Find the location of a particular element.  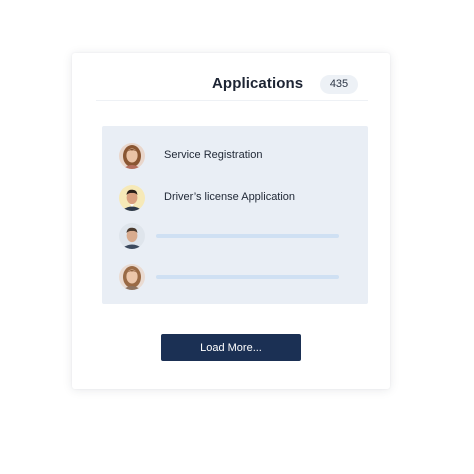

page-title: Applications is located at coordinates (258, 83).